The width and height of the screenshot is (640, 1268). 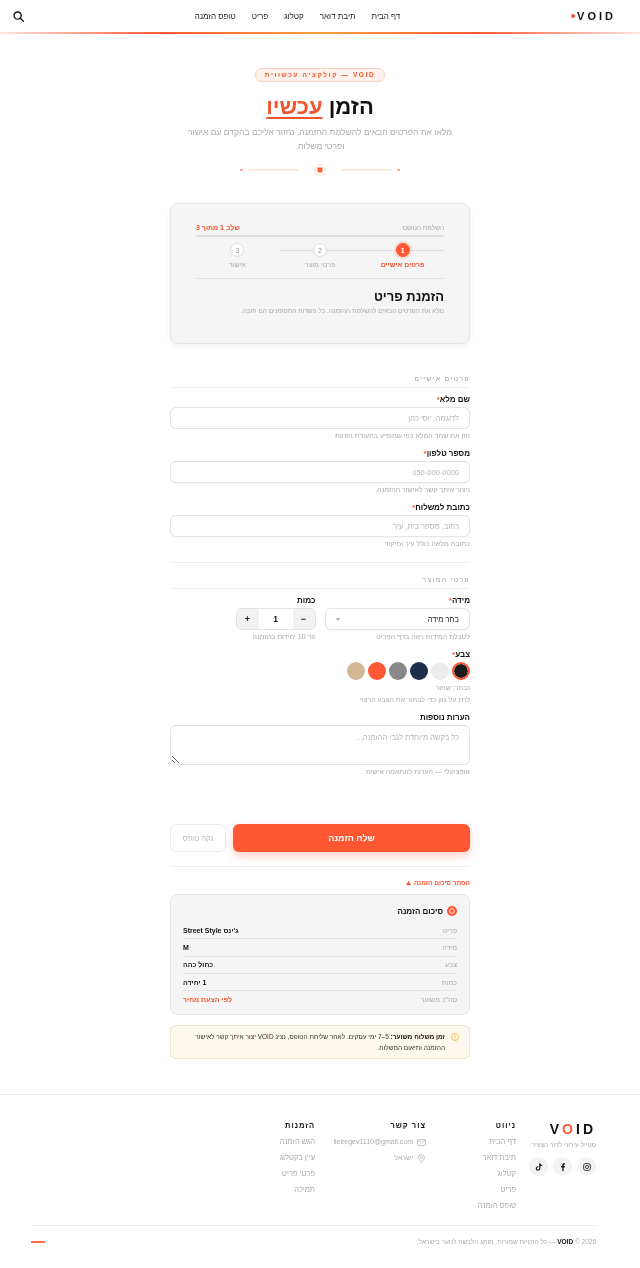 What do you see at coordinates (452, 399) in the screenshot?
I see `field-label: שם מלא*` at bounding box center [452, 399].